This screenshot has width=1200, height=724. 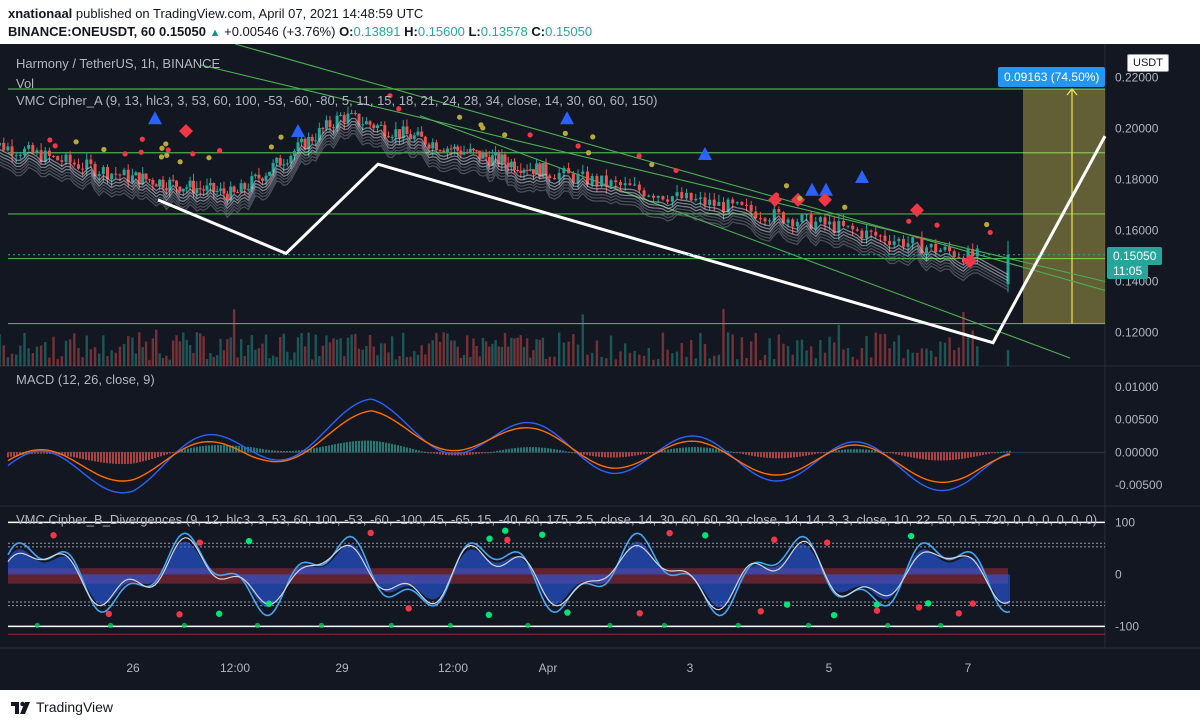 I want to click on currency-label: USDT, so click(x=1148, y=63).